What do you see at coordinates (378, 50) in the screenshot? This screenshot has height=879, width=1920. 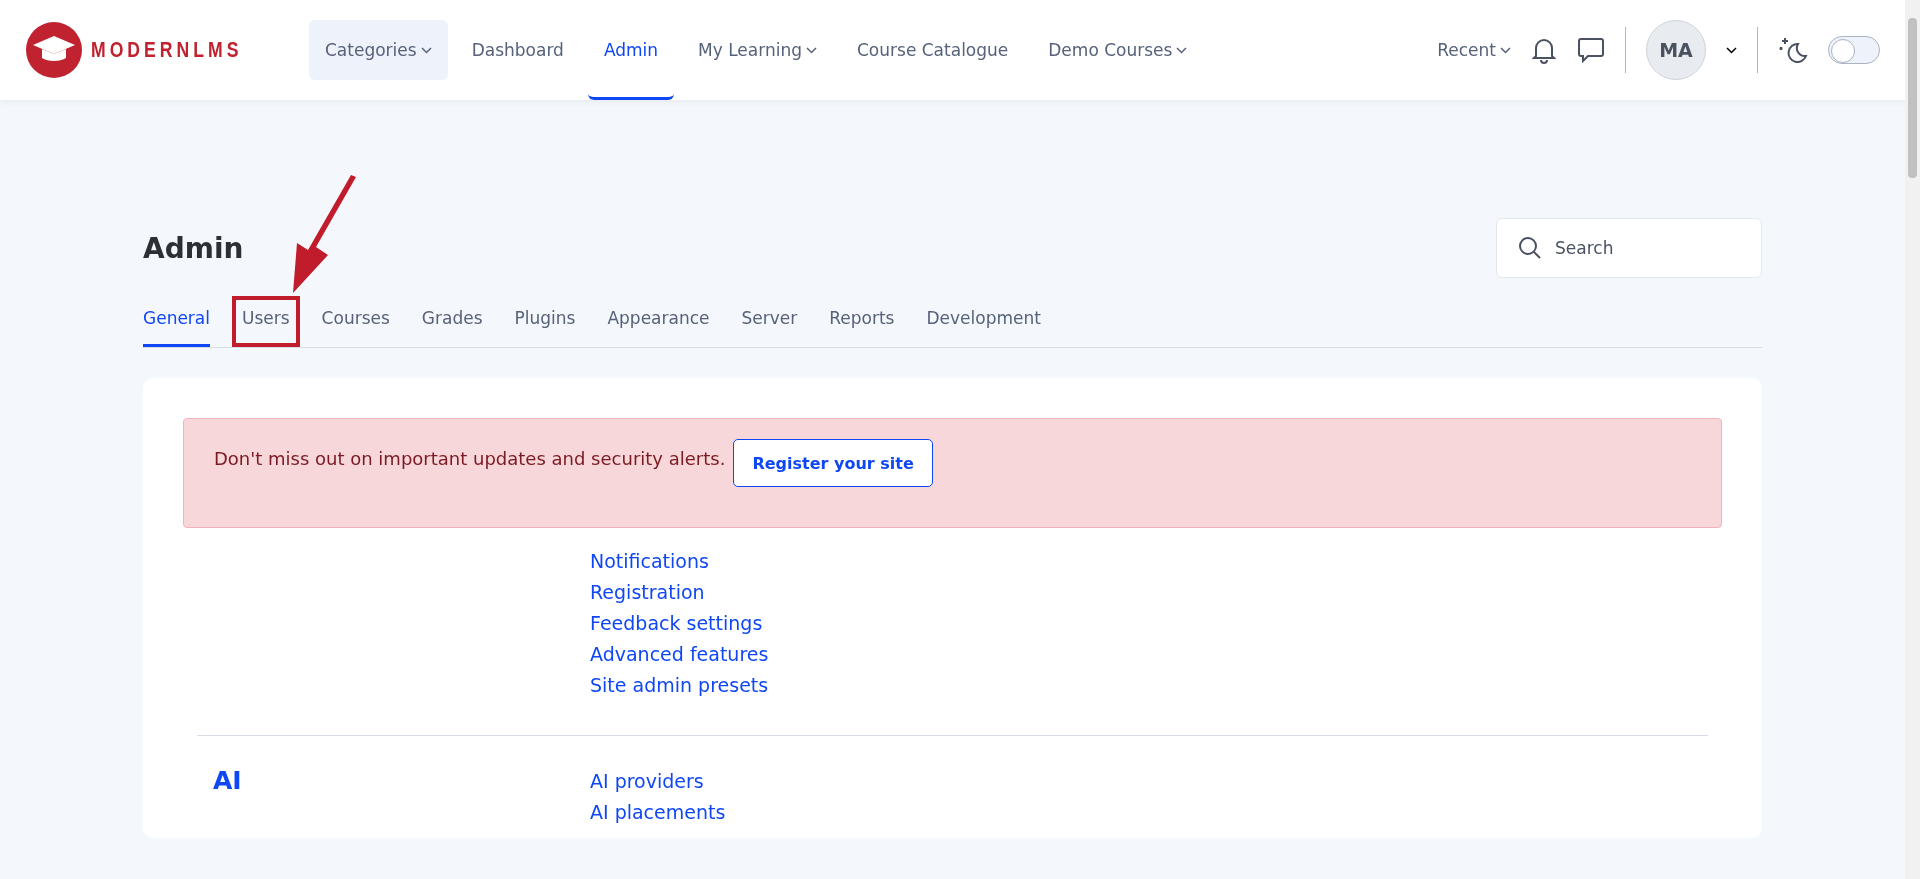 I see `nav-link: Categories` at bounding box center [378, 50].